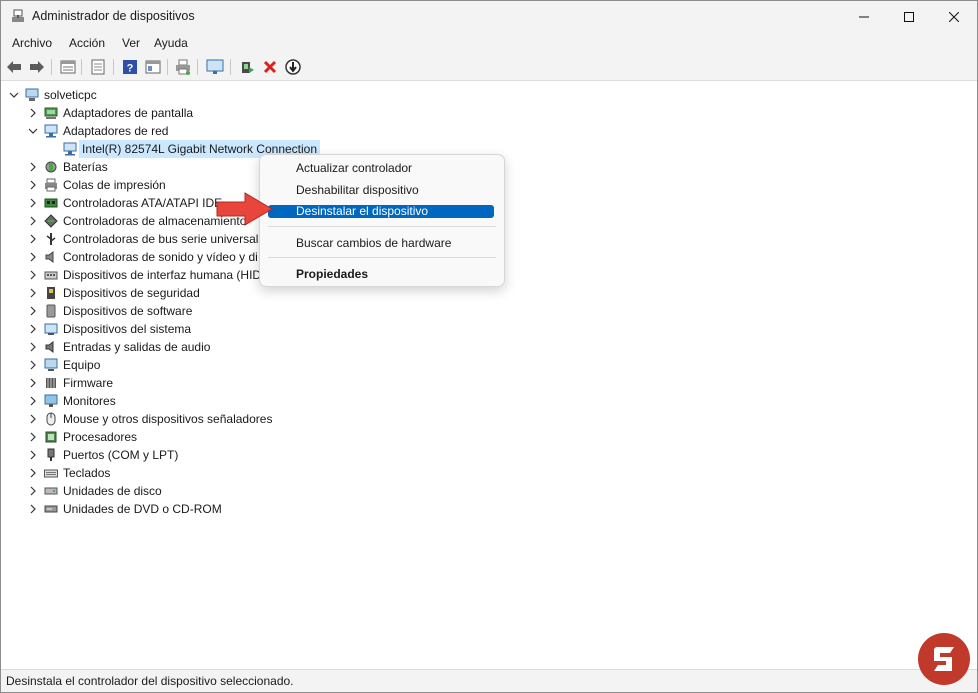 The image size is (978, 693). I want to click on tree-item: Adaptadores de pantalla, so click(110, 113).